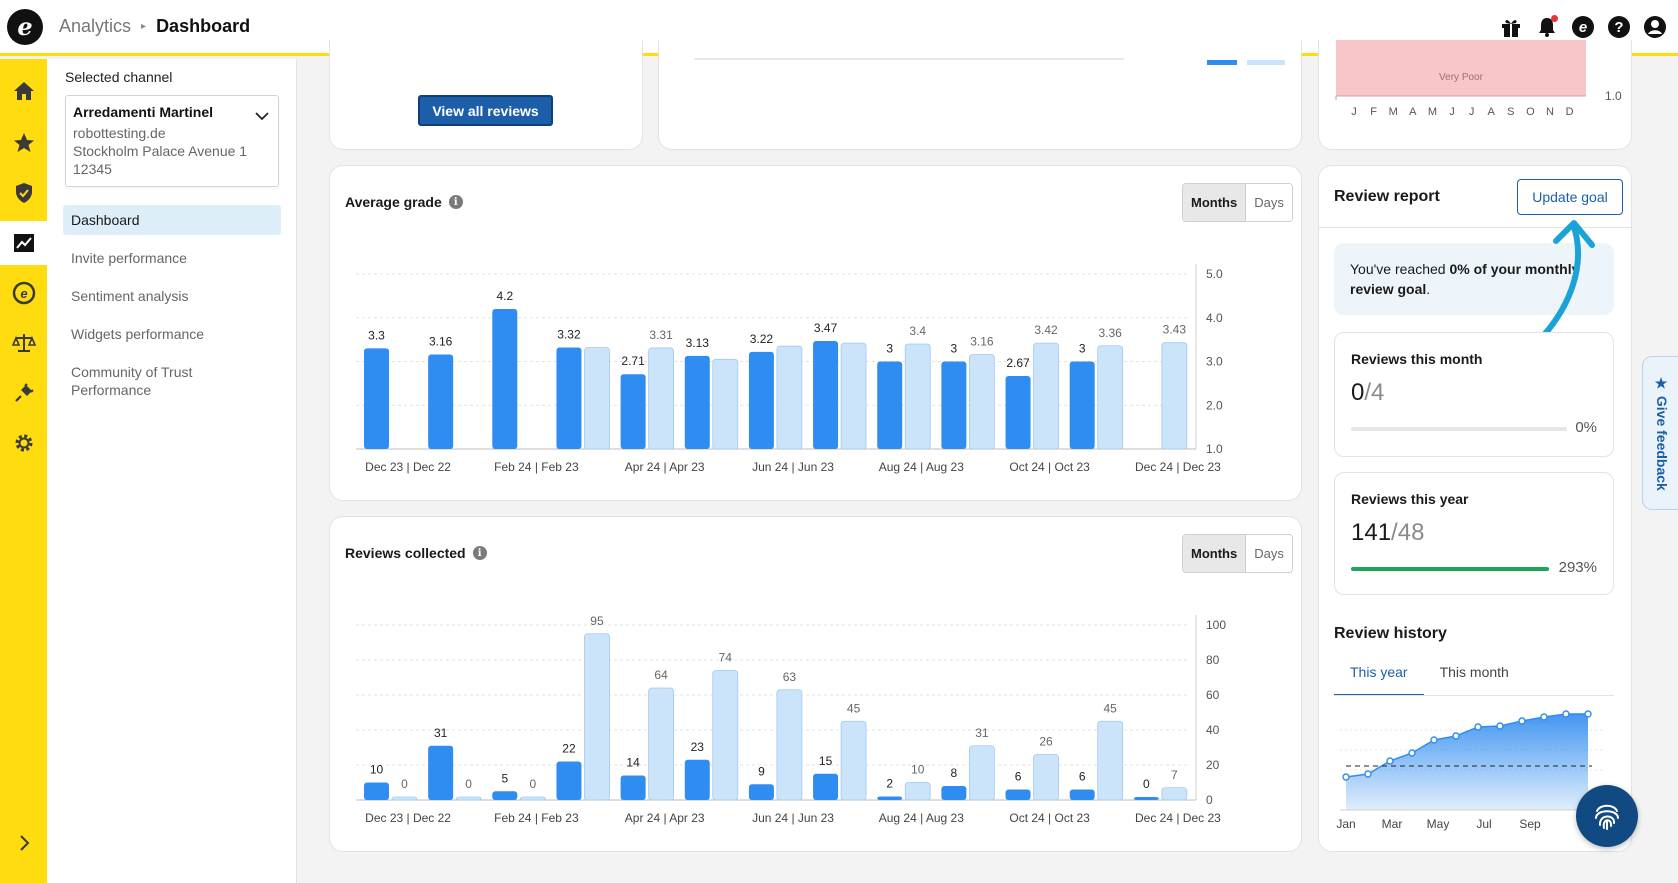 This screenshot has height=883, width=1678. Describe the element at coordinates (1511, 27) in the screenshot. I see `gift-icon` at that location.